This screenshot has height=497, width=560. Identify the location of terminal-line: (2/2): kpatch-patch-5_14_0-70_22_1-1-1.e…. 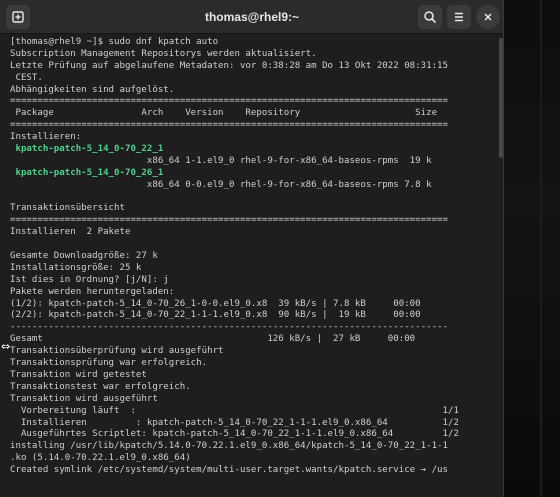
(215, 315).